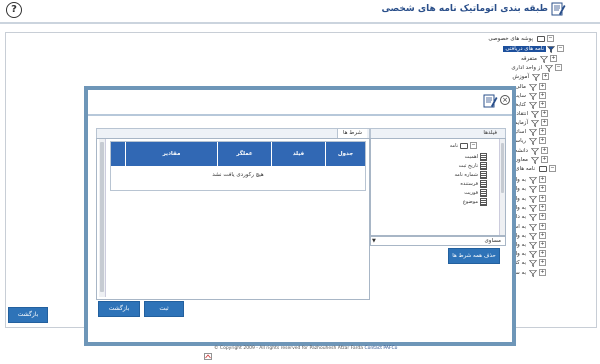 The width and height of the screenshot is (600, 364). I want to click on main-back-button: بازگشت, so click(28, 315).